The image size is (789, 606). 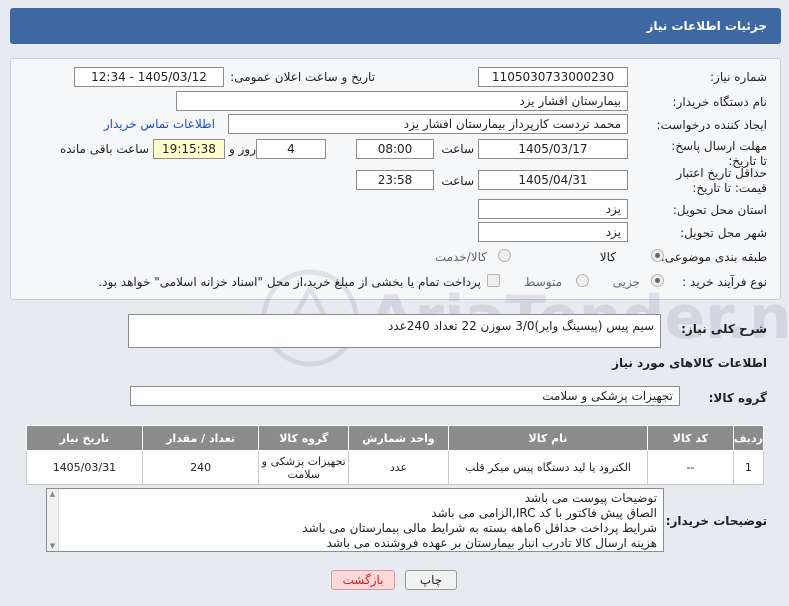 I want to click on city-field: یزد, so click(x=553, y=232).